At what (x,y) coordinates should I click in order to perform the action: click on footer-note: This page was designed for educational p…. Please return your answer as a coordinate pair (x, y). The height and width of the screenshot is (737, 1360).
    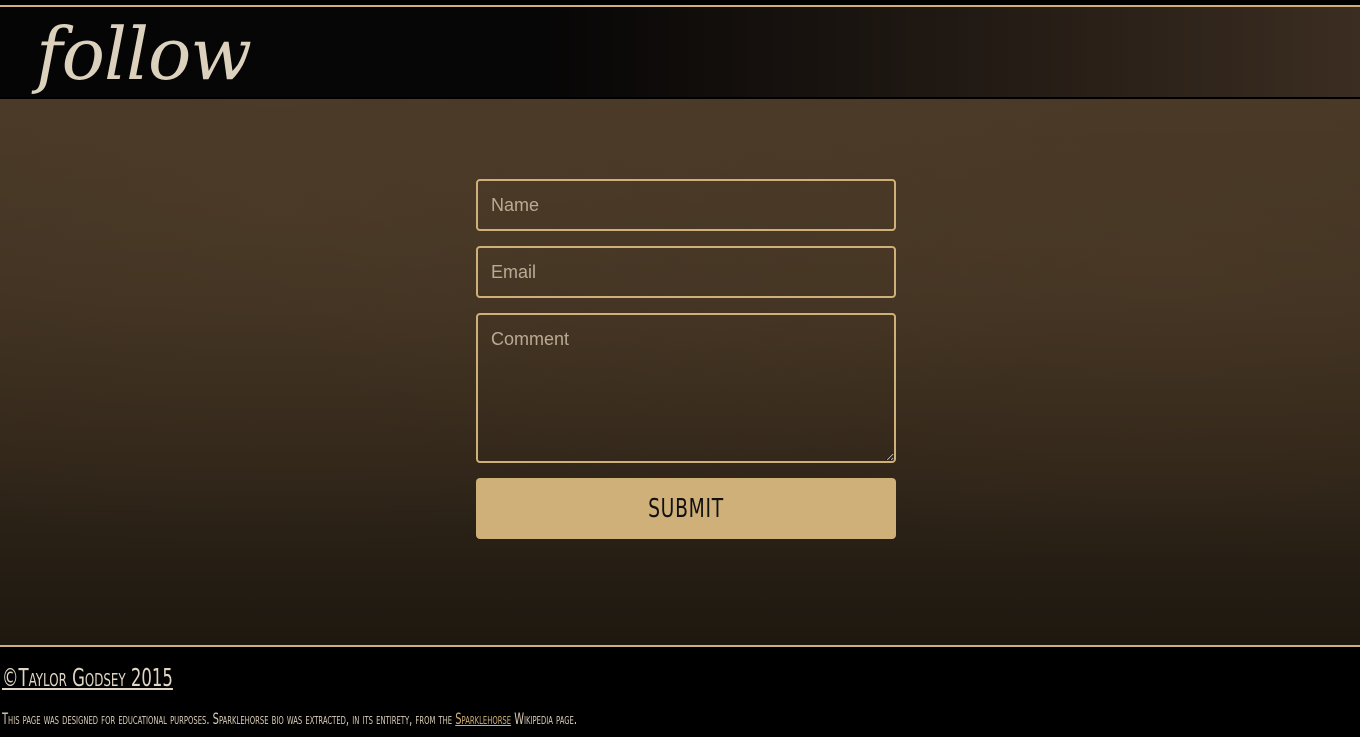
    Looking at the image, I should click on (289, 718).